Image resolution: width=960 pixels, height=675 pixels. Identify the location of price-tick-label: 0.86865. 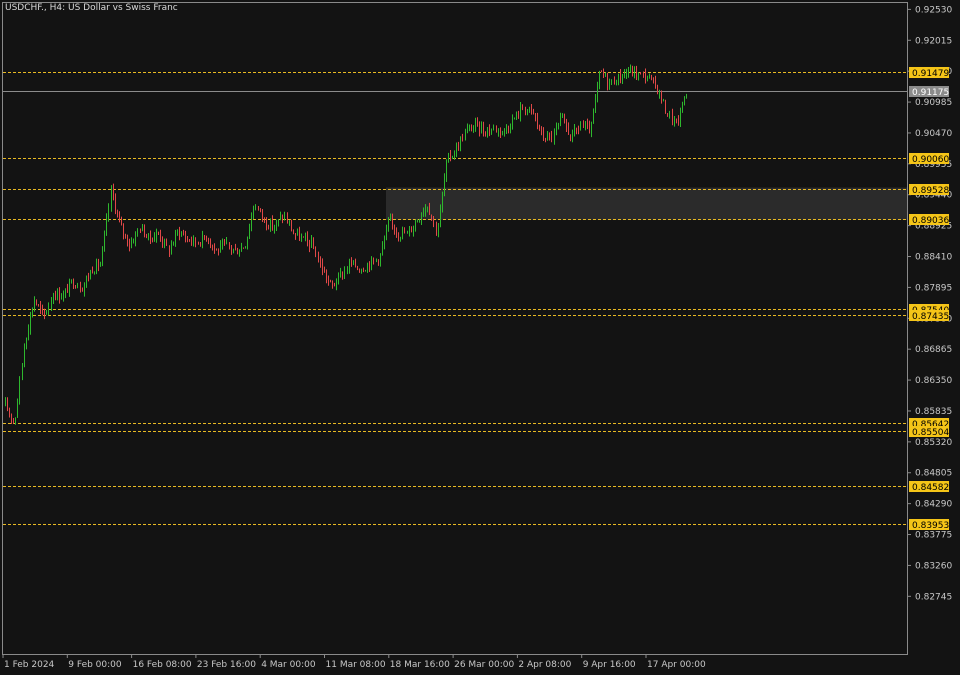
(933, 350).